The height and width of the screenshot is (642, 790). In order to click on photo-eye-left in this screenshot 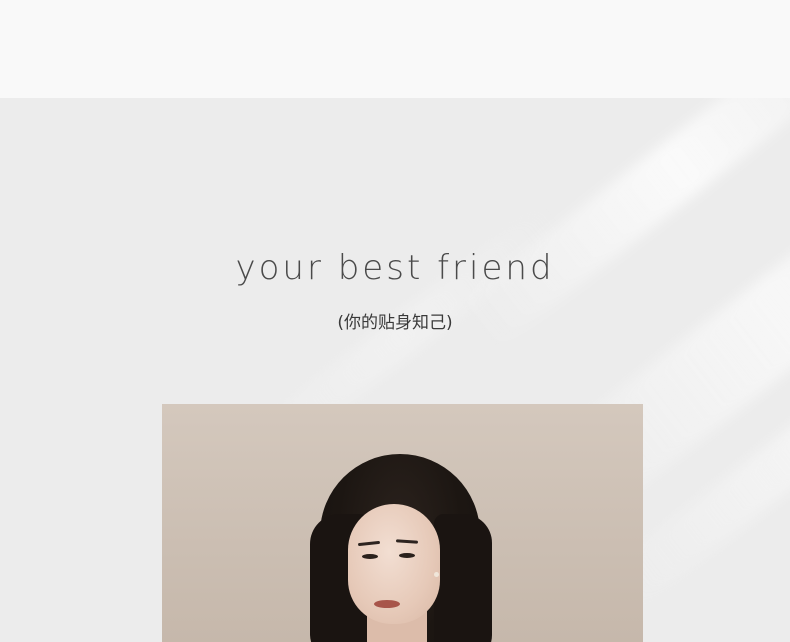, I will do `click(370, 556)`.